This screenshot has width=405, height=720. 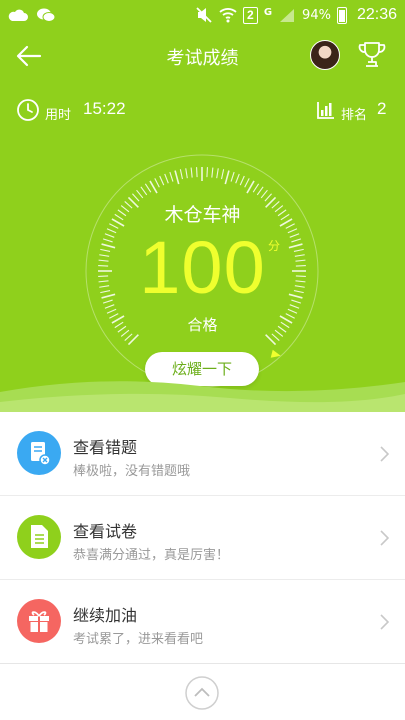 I want to click on bottom-bar, so click(x=202, y=691).